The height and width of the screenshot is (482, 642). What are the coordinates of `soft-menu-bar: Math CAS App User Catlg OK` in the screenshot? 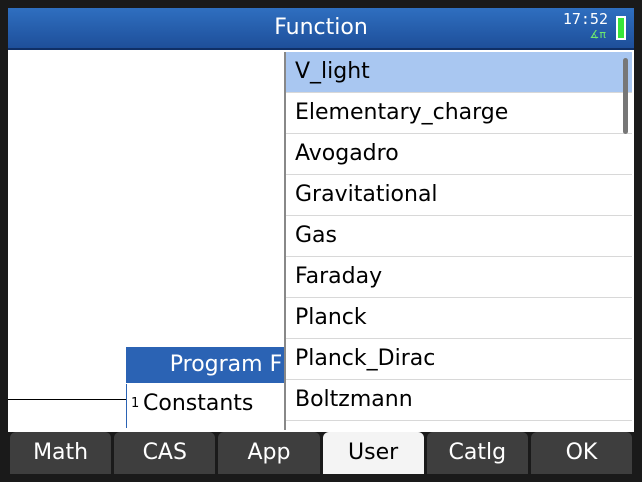 It's located at (321, 453).